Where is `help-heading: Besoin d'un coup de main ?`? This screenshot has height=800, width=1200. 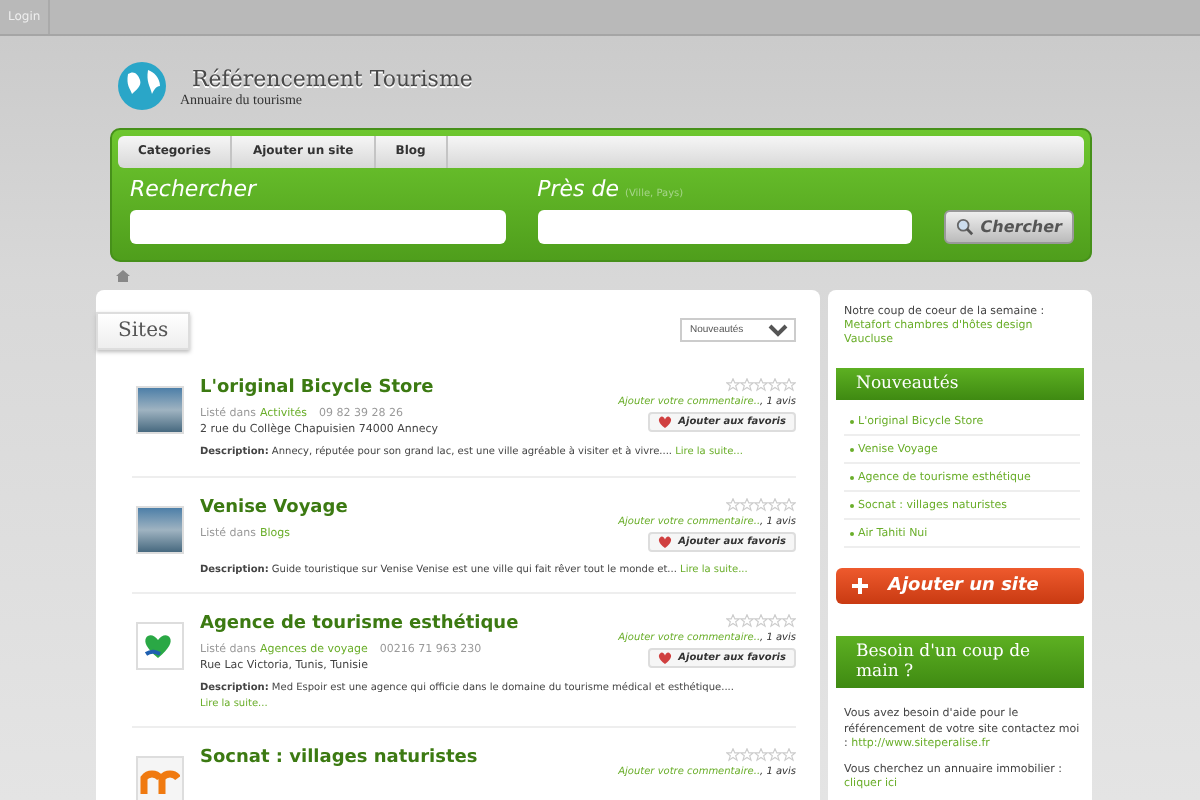
help-heading: Besoin d'un coup de main ? is located at coordinates (960, 662).